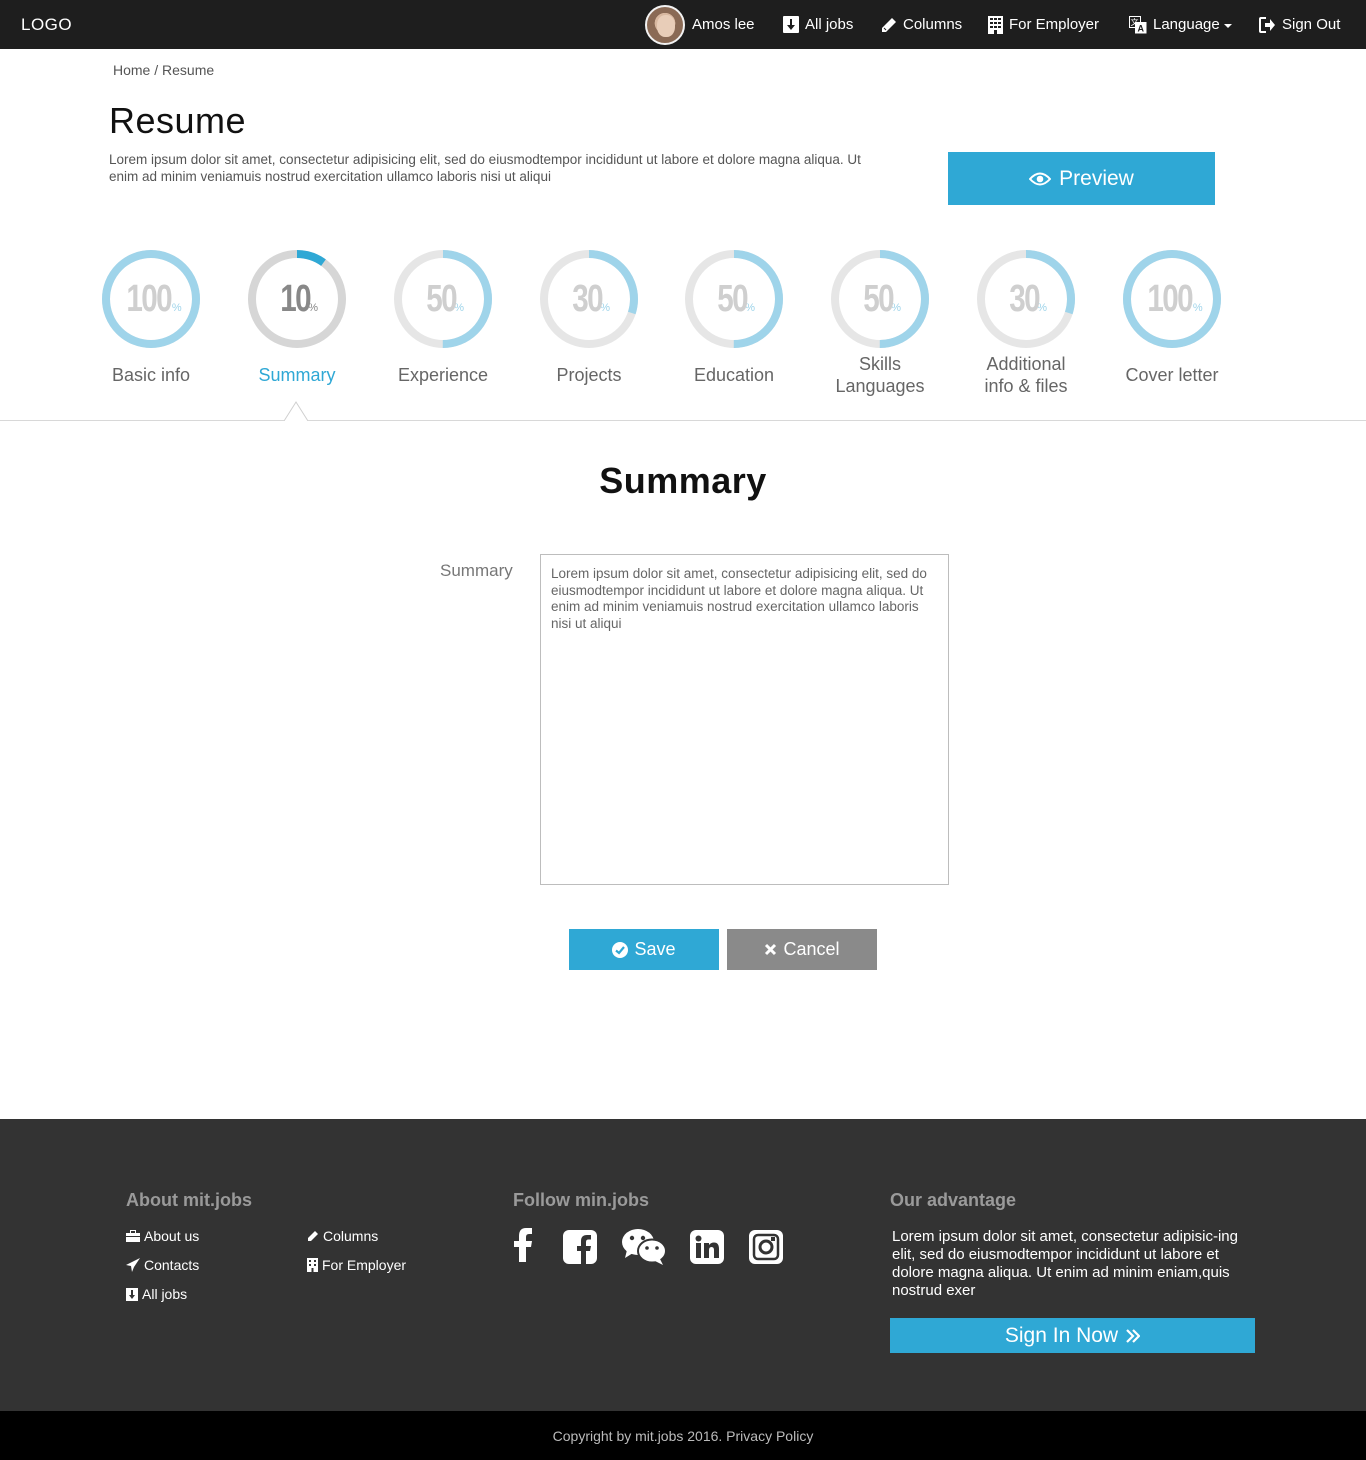  I want to click on cancel-label: Cancel, so click(811, 949).